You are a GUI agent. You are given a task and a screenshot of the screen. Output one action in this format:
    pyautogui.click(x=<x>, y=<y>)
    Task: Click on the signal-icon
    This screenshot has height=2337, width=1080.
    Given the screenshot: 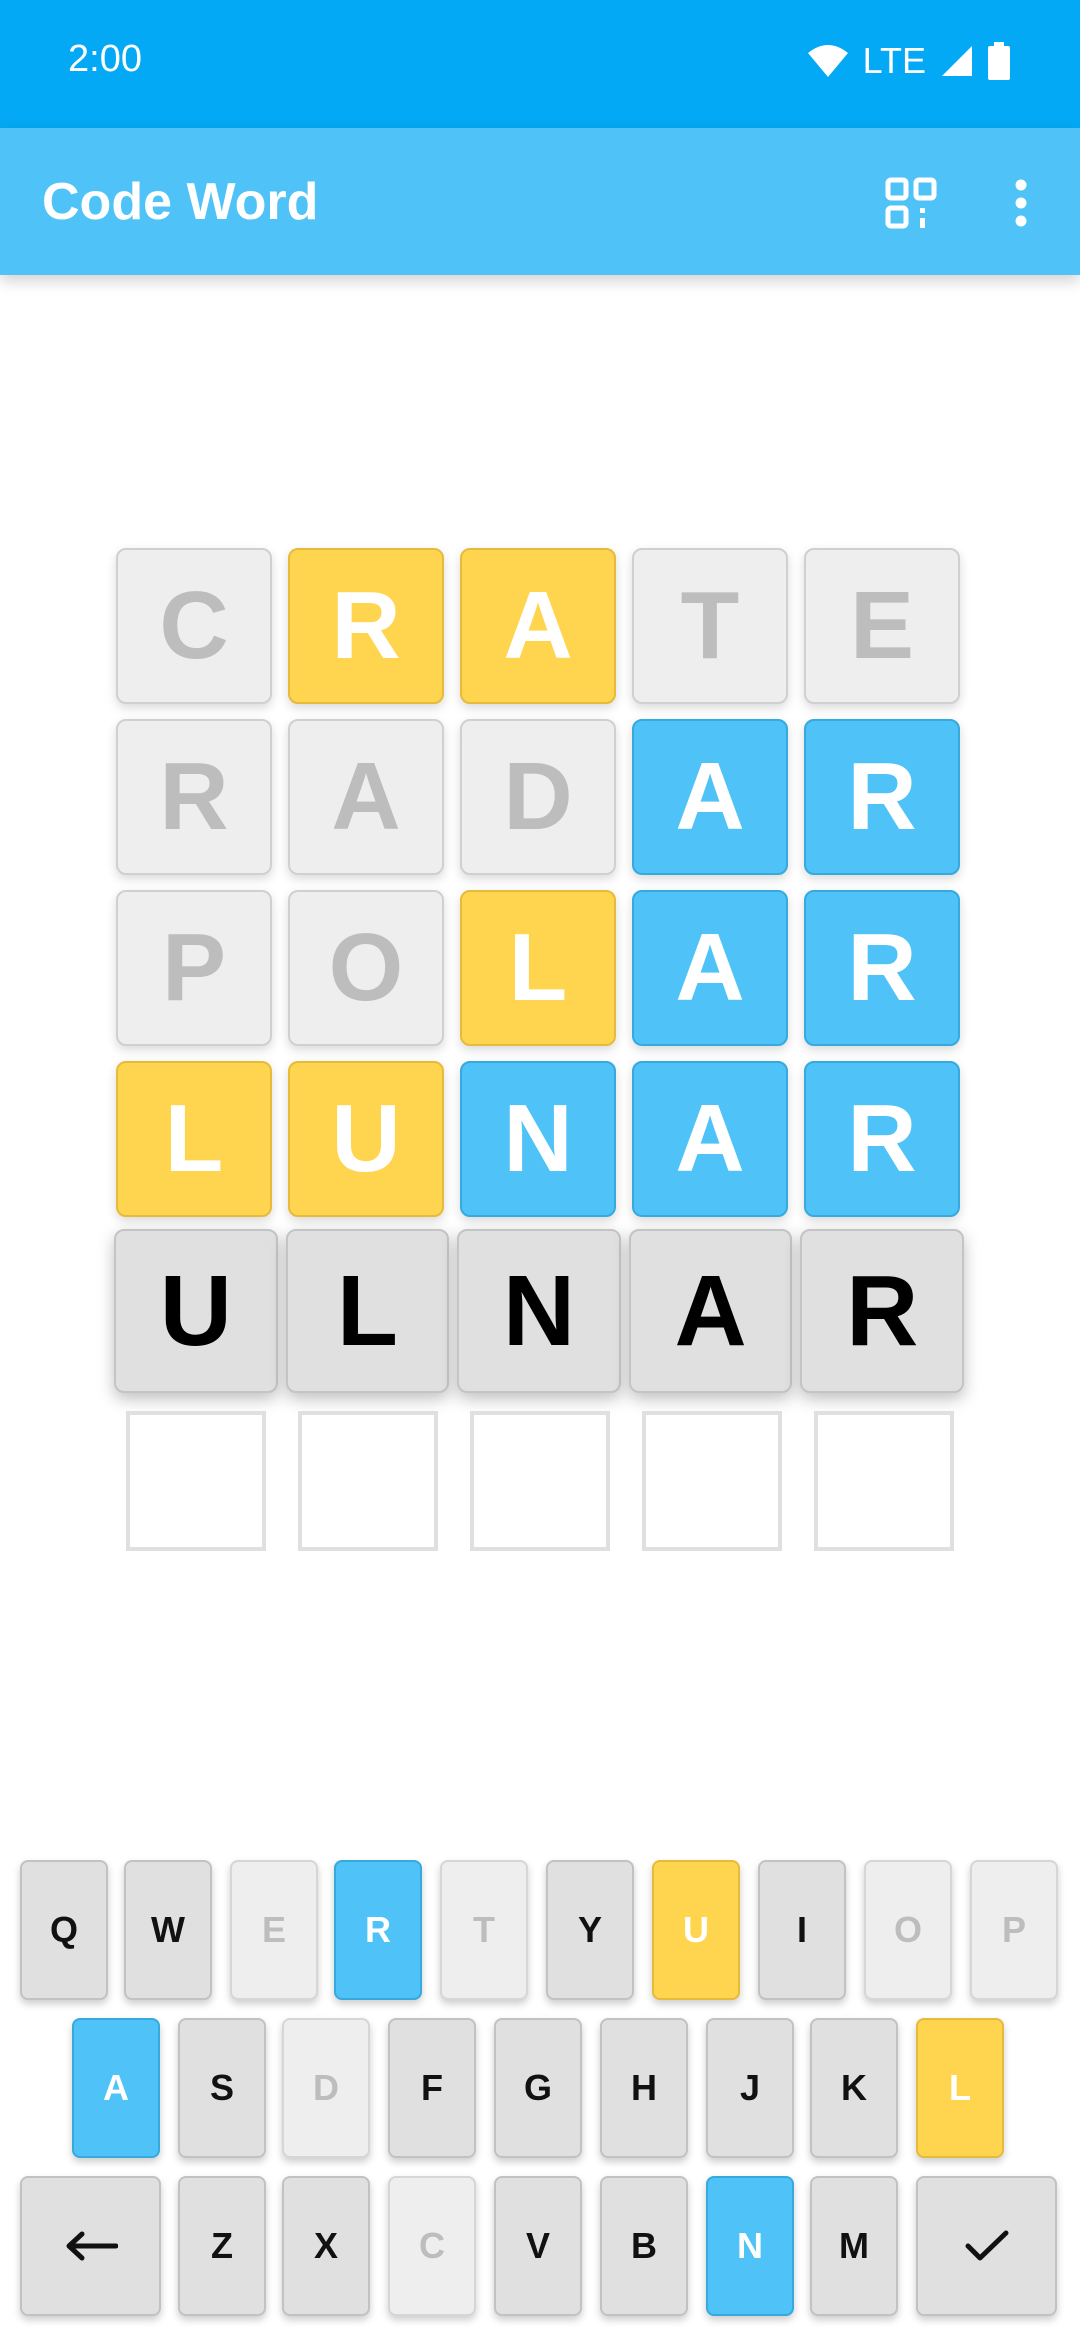 What is the action you would take?
    pyautogui.click(x=957, y=61)
    